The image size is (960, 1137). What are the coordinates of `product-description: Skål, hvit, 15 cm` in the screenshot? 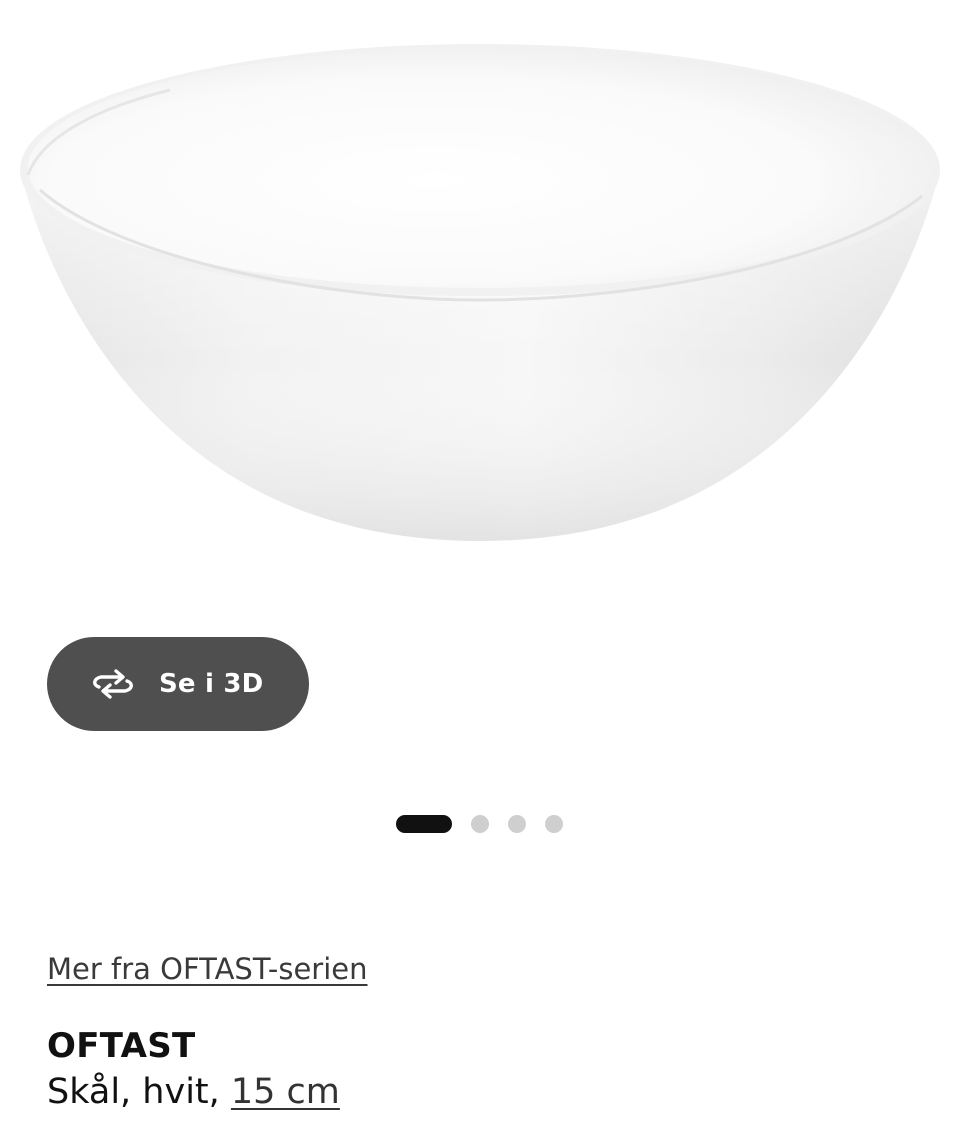 It's located at (193, 1092).